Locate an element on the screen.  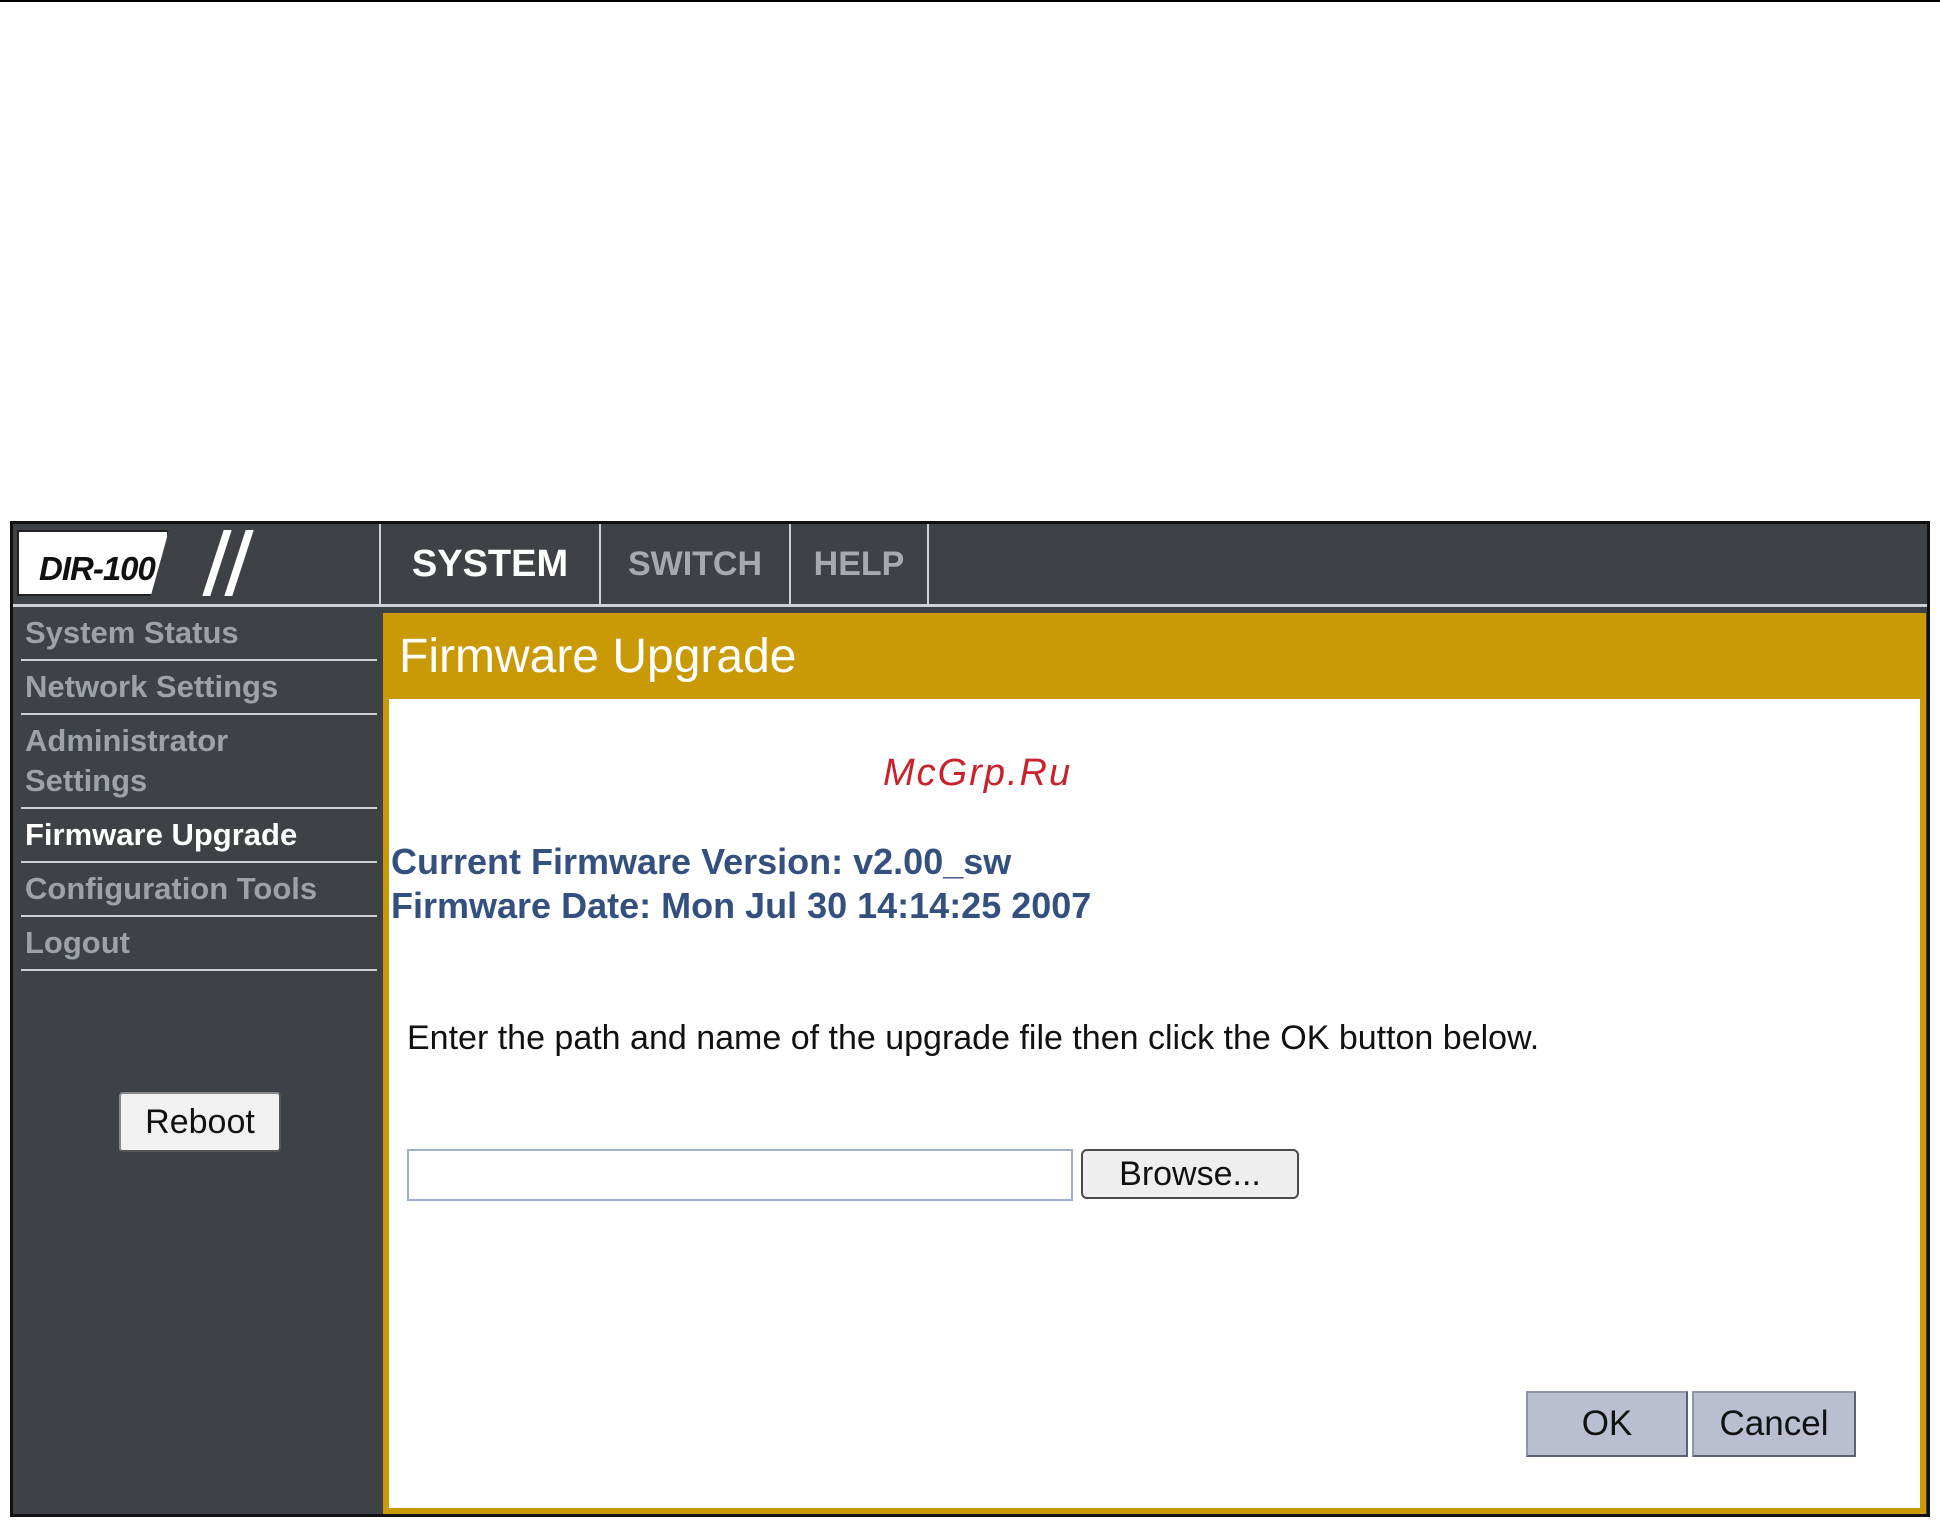
firmware-date: Firmware Date: Mon Jul 30 14:14:25 2007 is located at coordinates (741, 905).